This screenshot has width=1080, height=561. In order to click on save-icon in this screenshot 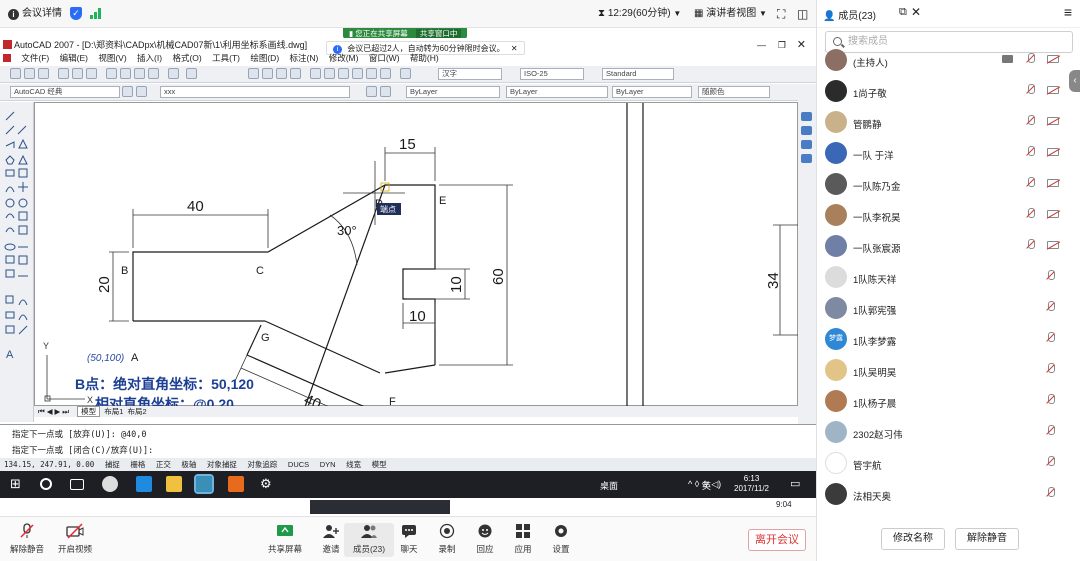, I will do `click(43, 73)`.